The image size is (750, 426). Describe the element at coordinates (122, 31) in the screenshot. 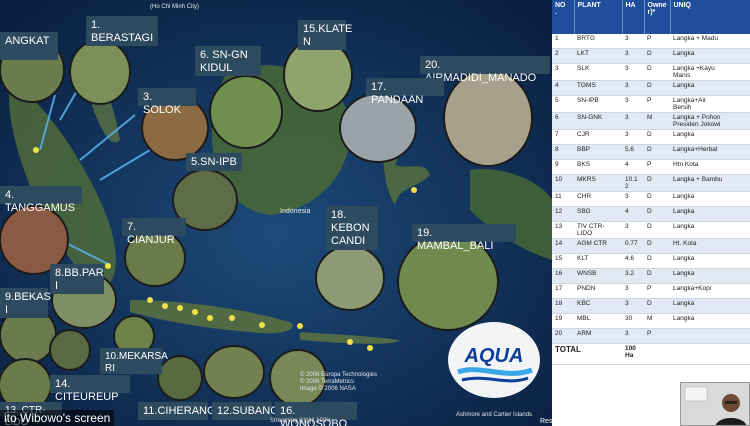

I see `label-site-berastagi: 1. BERASTAGI` at that location.